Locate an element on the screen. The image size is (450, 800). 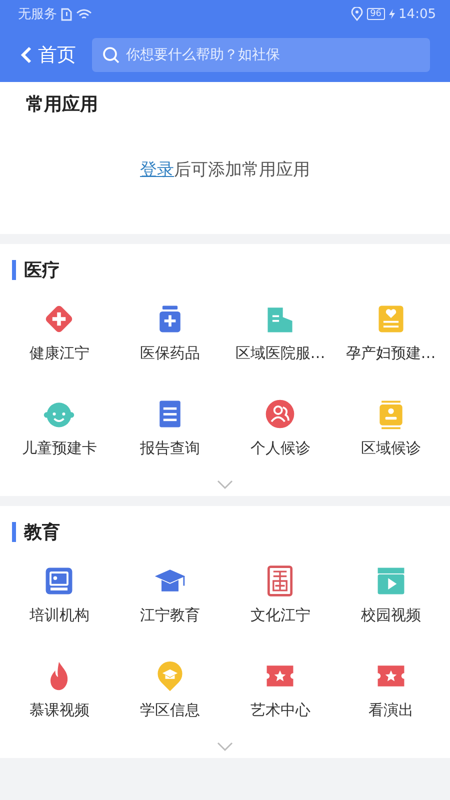
section-title: 常用应用 is located at coordinates (62, 104).